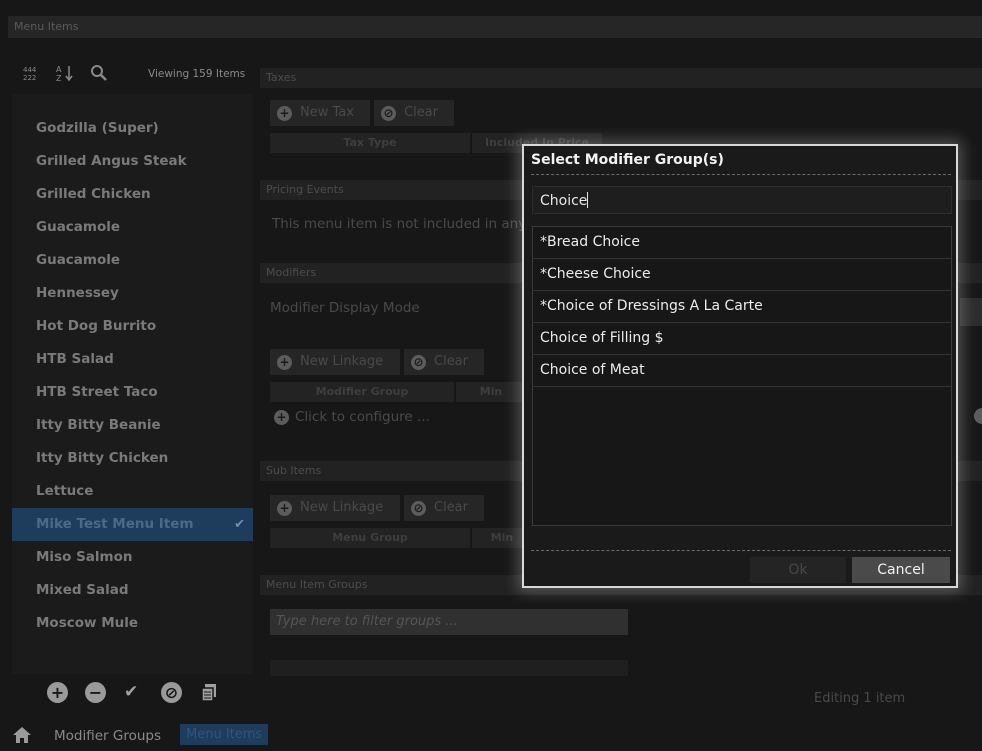 The width and height of the screenshot is (982, 751). Describe the element at coordinates (345, 308) in the screenshot. I see `modifier-display-mode-label: Modifier Display Mode` at that location.